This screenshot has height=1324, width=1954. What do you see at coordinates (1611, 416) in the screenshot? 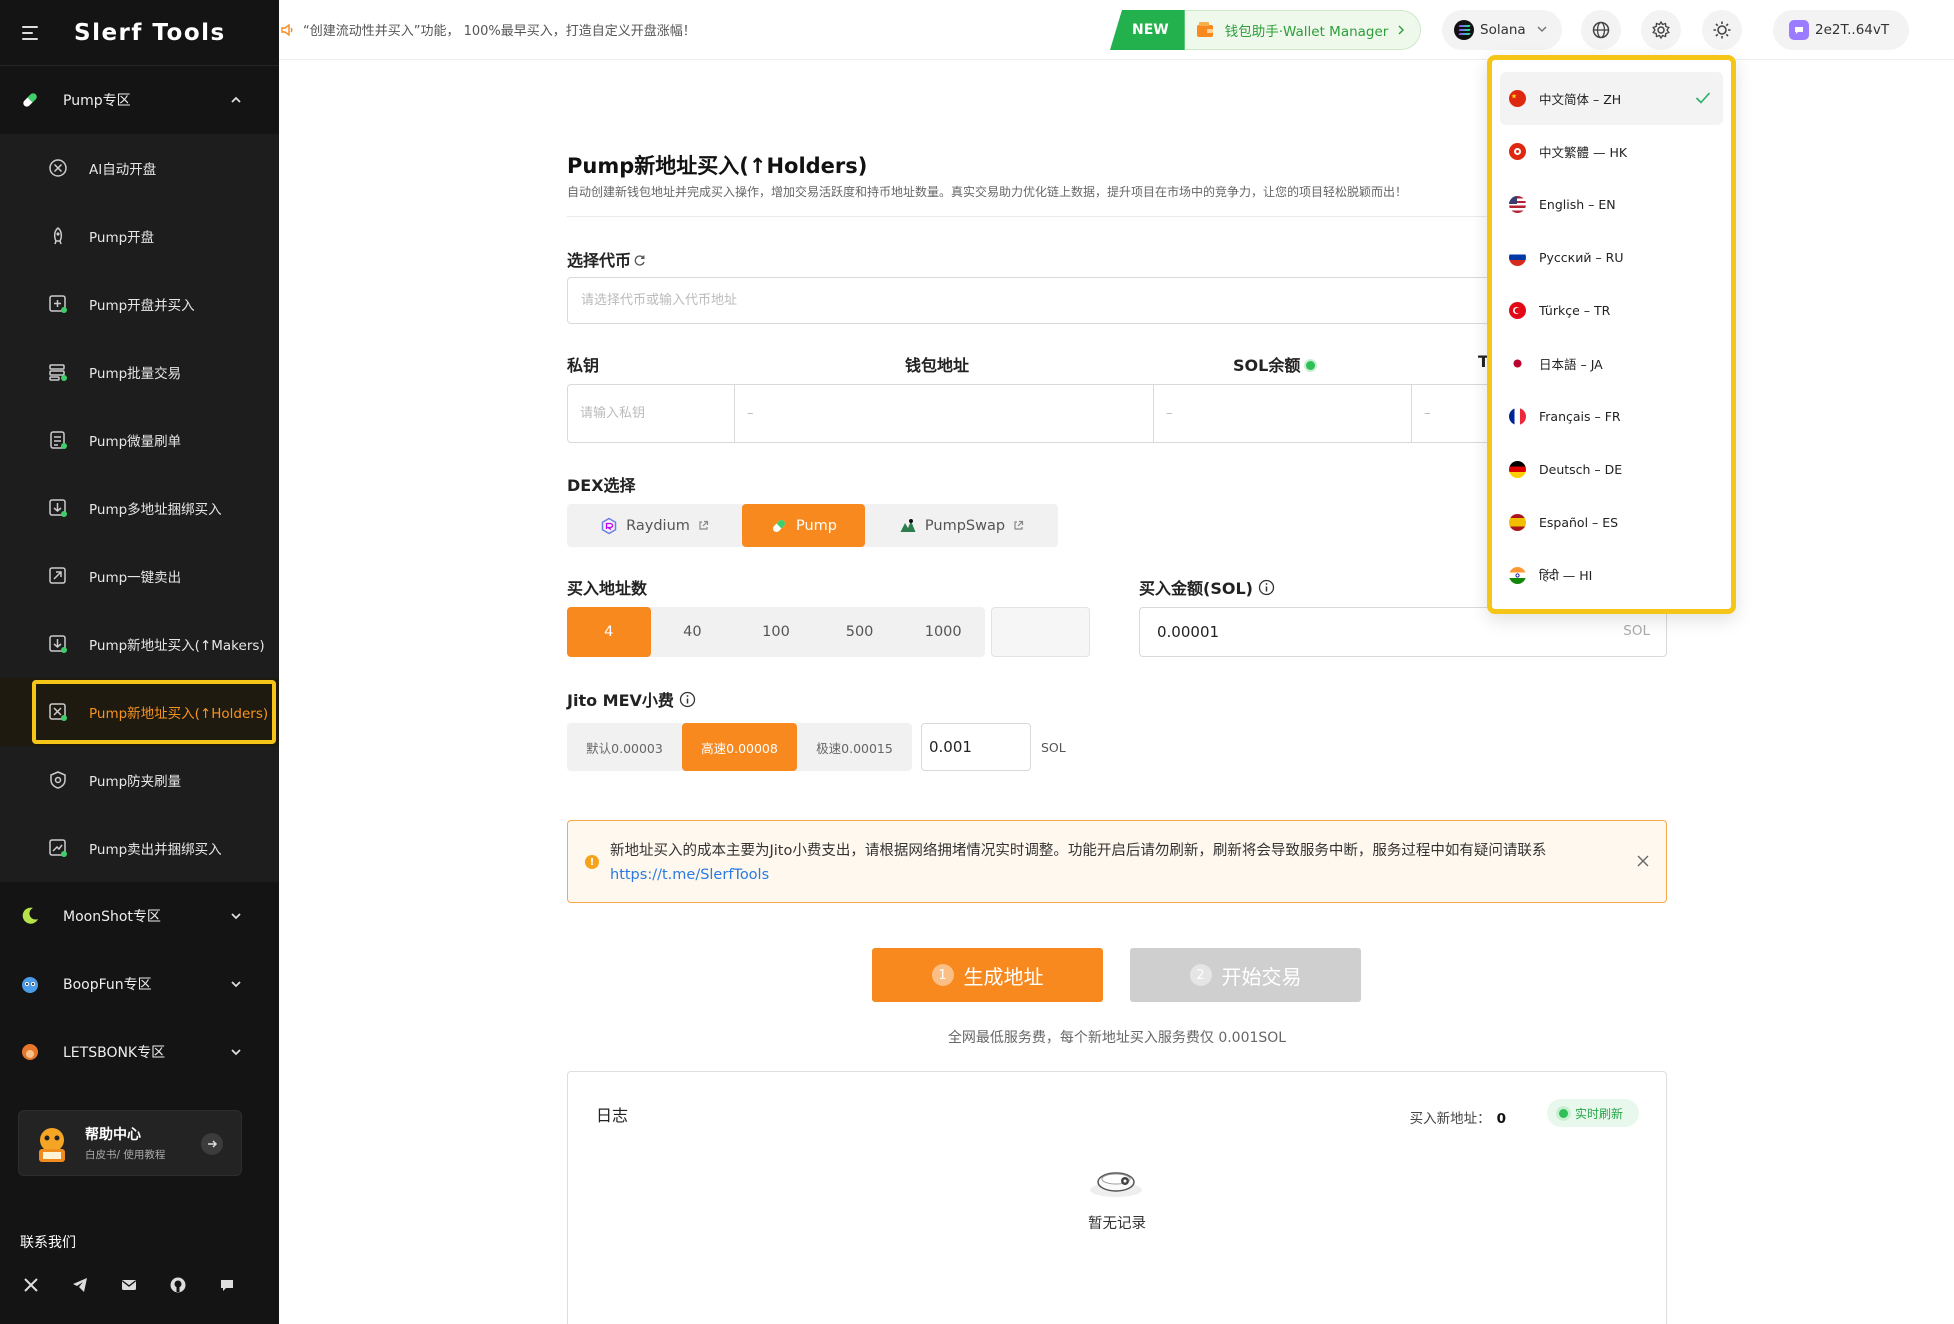
I see `language-option-fr: Français – FR` at bounding box center [1611, 416].